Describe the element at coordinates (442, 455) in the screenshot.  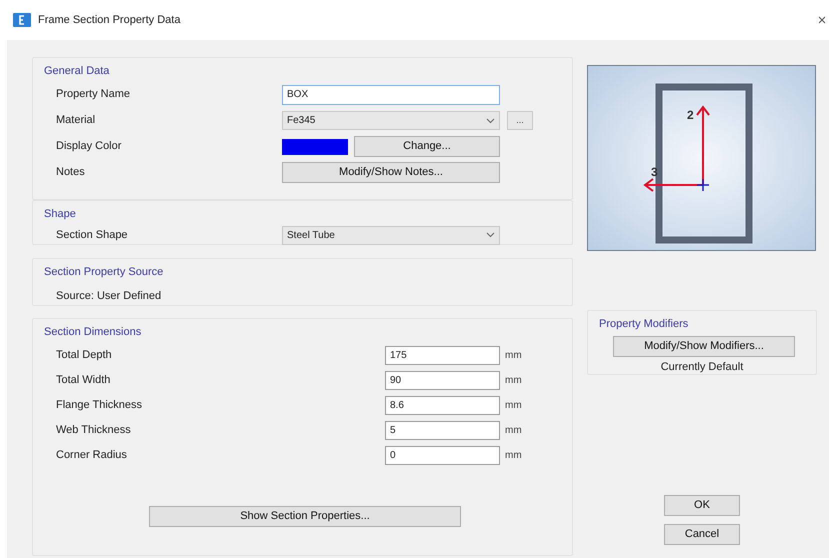
I see `dimension-field: 0` at that location.